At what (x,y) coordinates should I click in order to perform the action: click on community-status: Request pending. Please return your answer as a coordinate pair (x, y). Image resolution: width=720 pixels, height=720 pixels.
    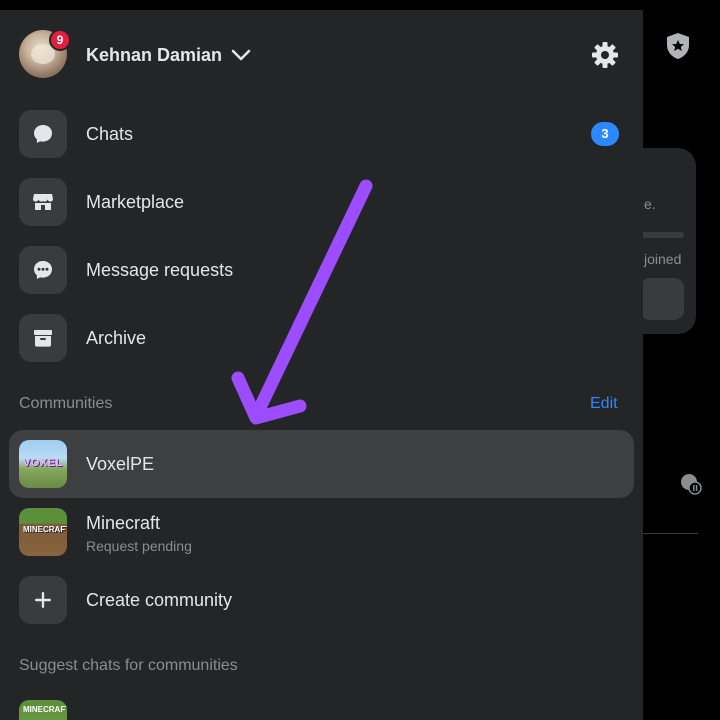
    Looking at the image, I should click on (139, 546).